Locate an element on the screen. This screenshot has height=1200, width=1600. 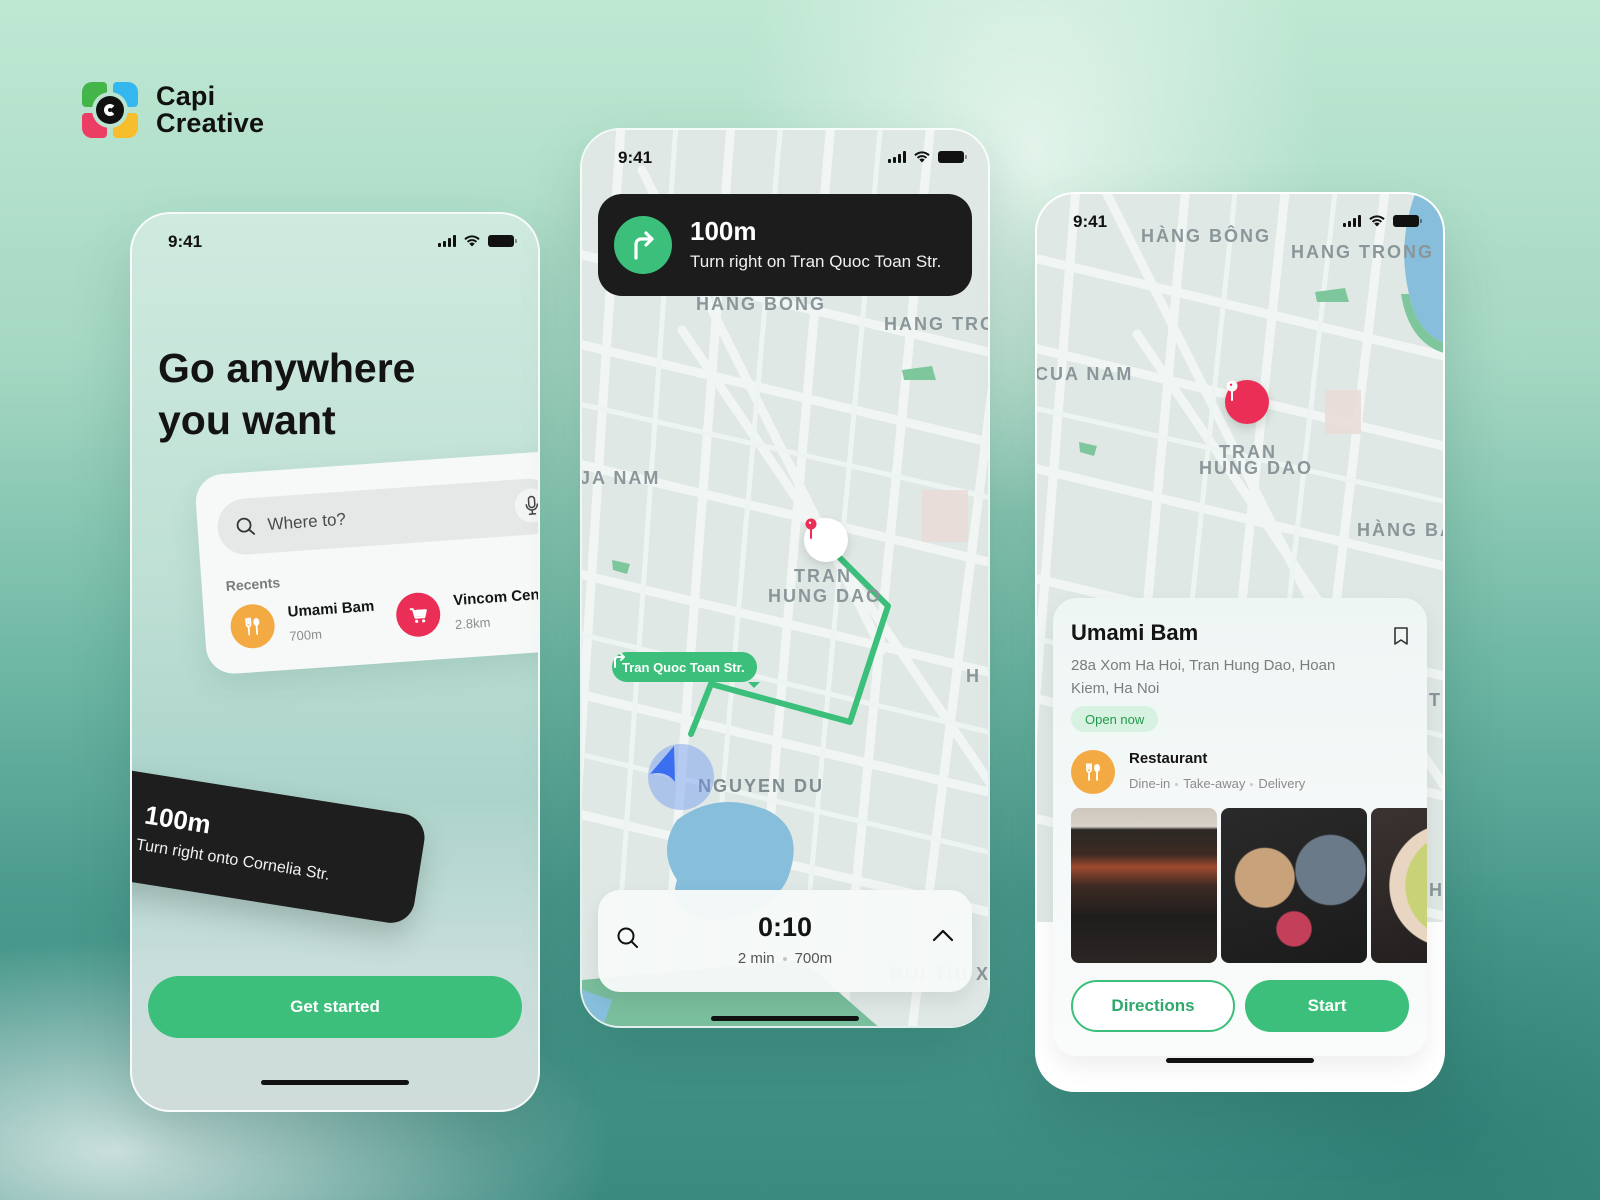
nav-preview-instruction: Turn right onto Cornelia Str. is located at coordinates (232, 860).